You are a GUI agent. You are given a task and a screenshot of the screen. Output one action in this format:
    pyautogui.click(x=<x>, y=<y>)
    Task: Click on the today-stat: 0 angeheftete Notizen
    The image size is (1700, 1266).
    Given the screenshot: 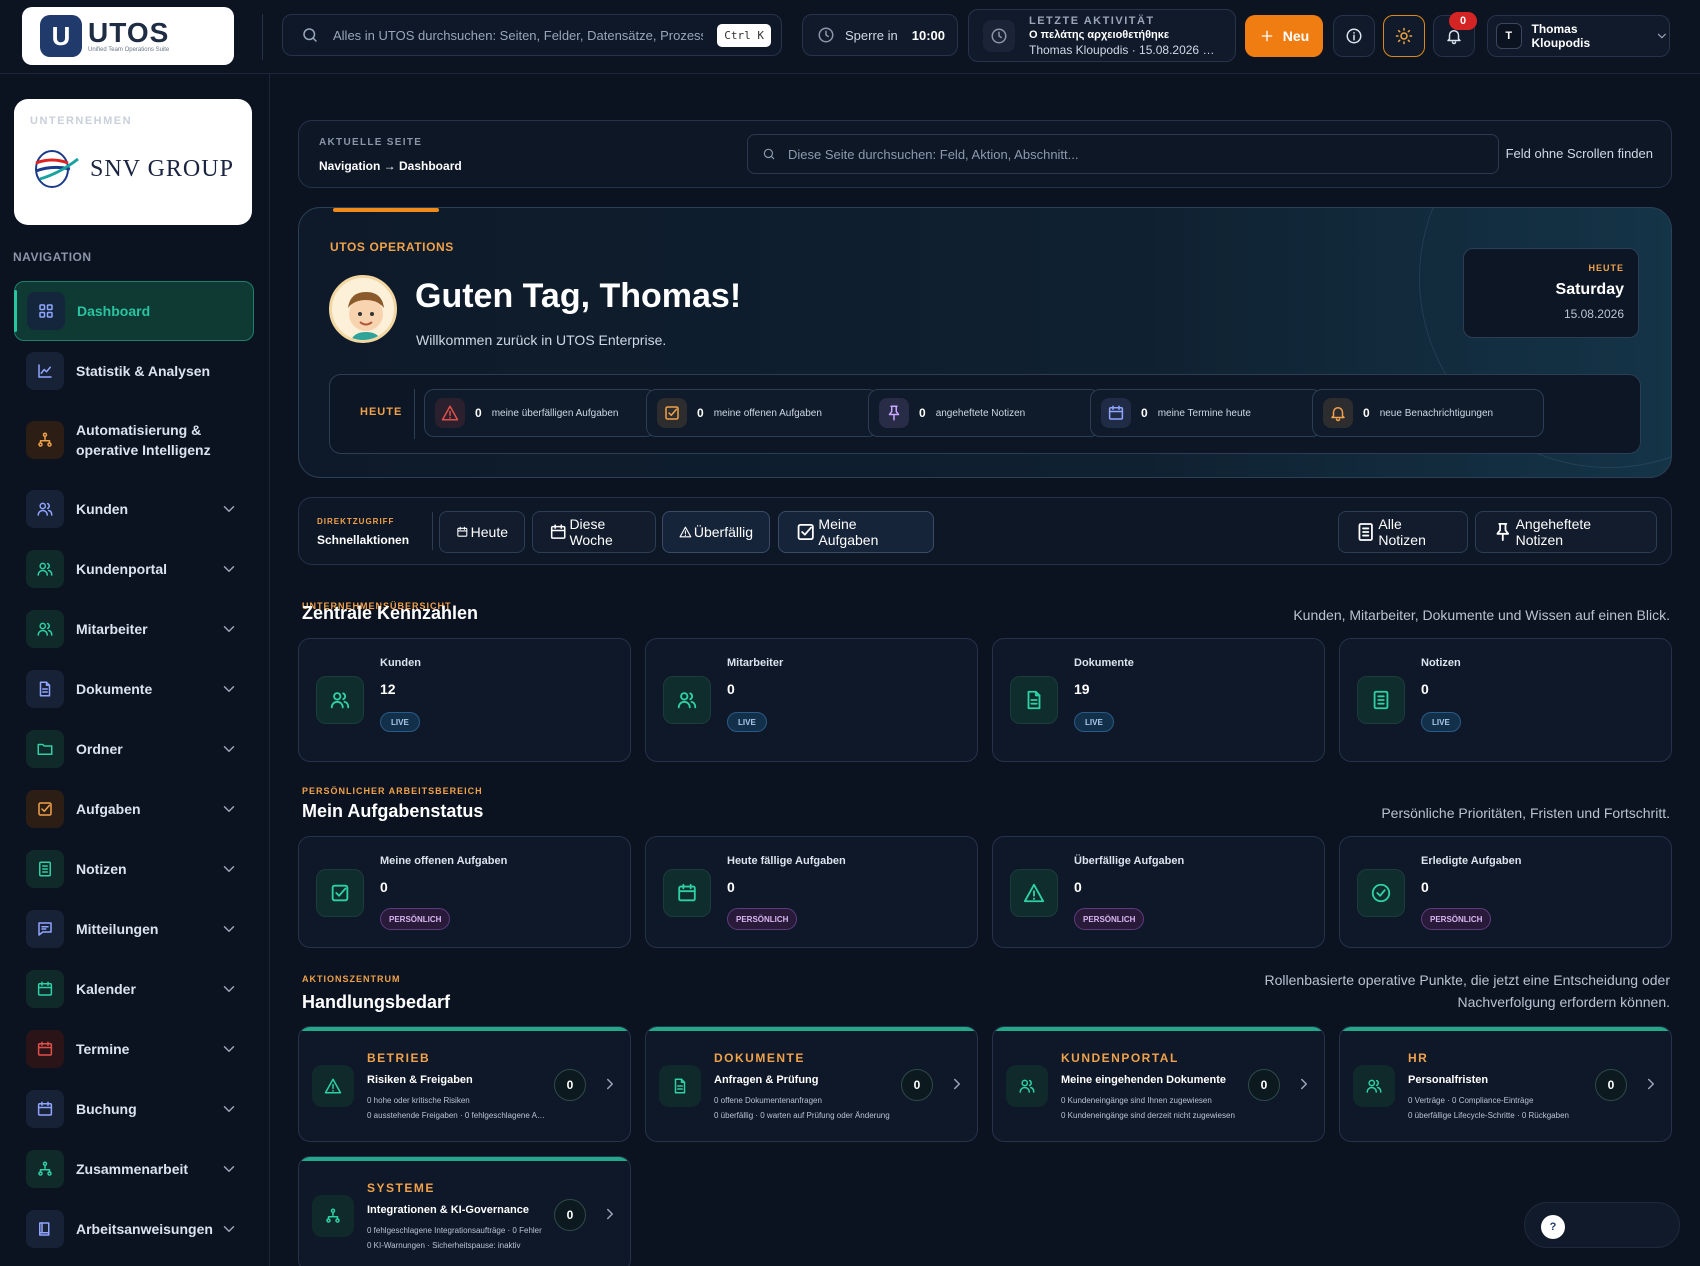 What is the action you would take?
    pyautogui.click(x=984, y=413)
    